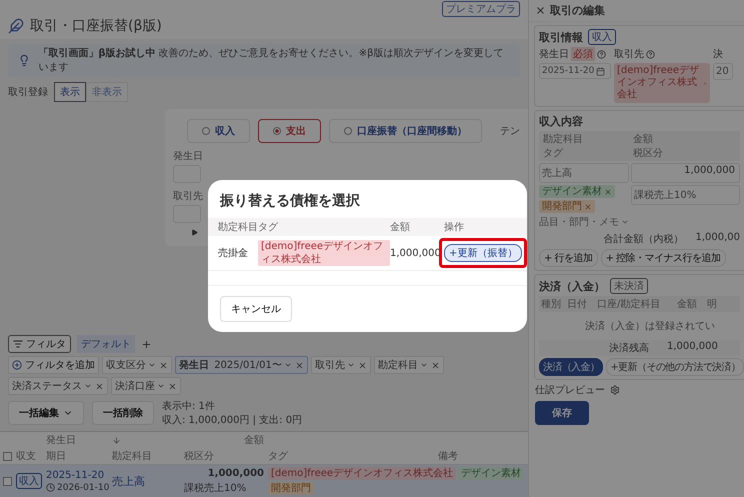  What do you see at coordinates (334, 365) in the screenshot?
I see `filter-chip-label: 取引先` at bounding box center [334, 365].